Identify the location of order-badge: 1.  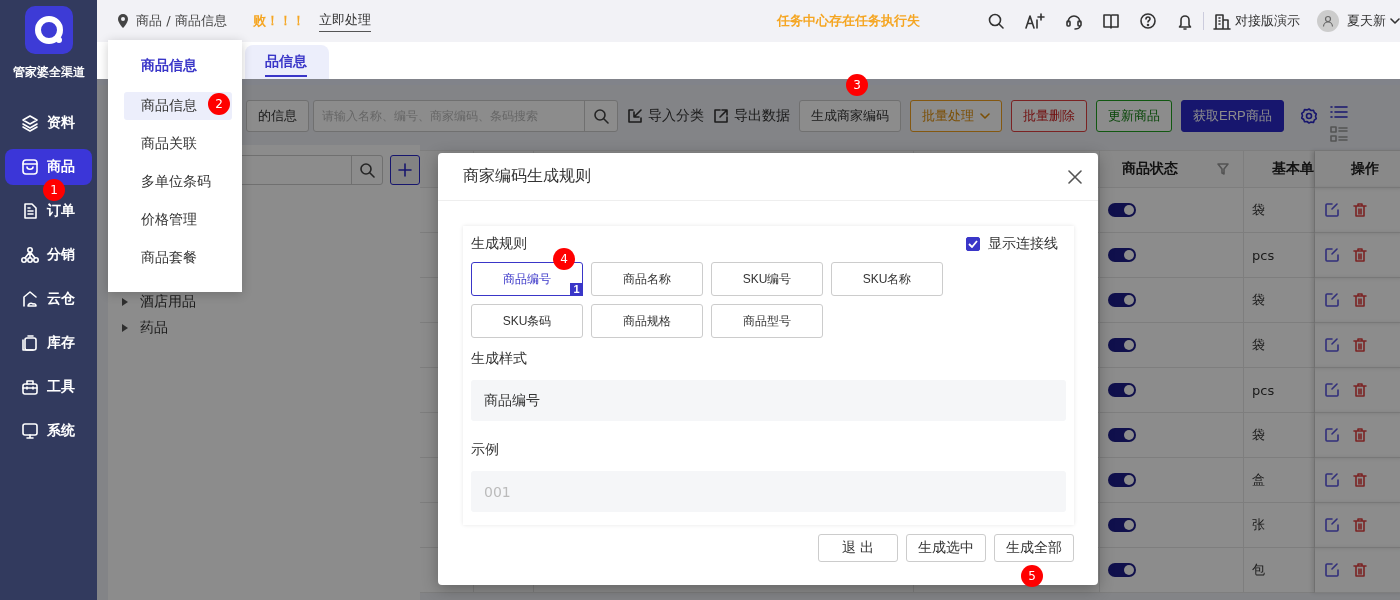
(576, 289).